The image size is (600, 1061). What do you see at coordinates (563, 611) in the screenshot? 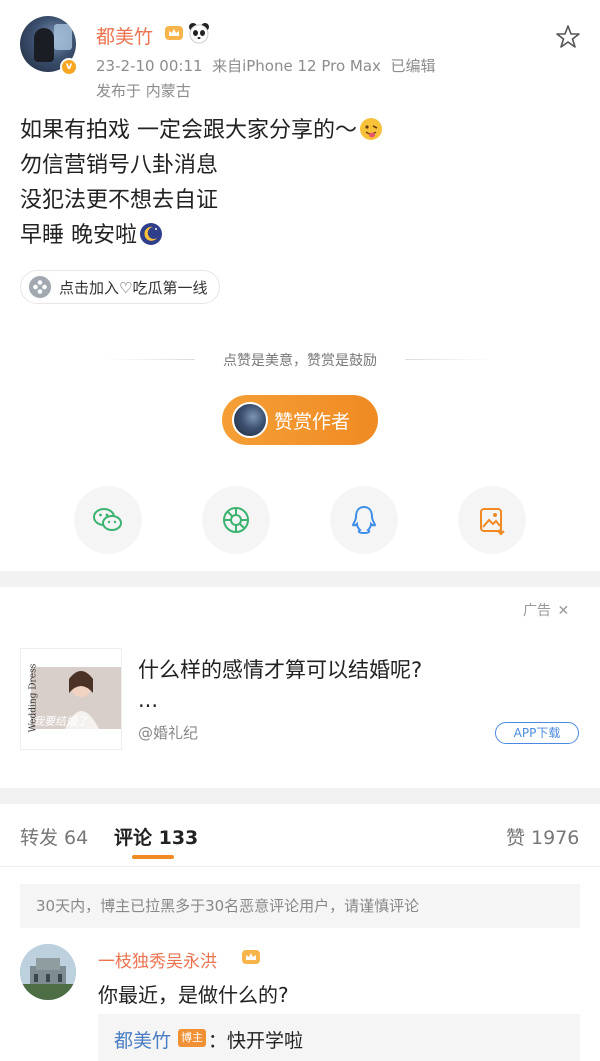
I see `ad-close-icon: ✕` at bounding box center [563, 611].